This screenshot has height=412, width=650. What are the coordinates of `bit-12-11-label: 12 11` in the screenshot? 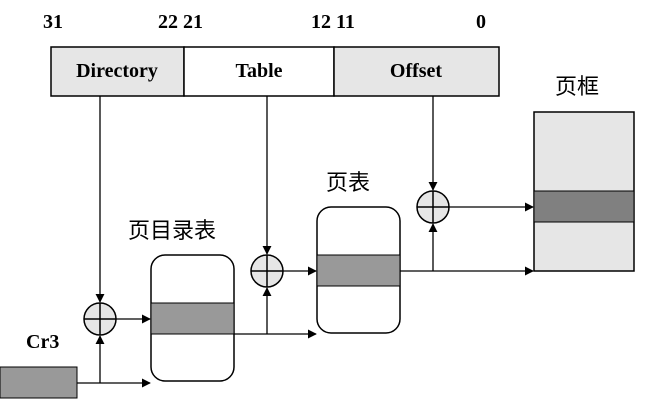 It's located at (333, 22).